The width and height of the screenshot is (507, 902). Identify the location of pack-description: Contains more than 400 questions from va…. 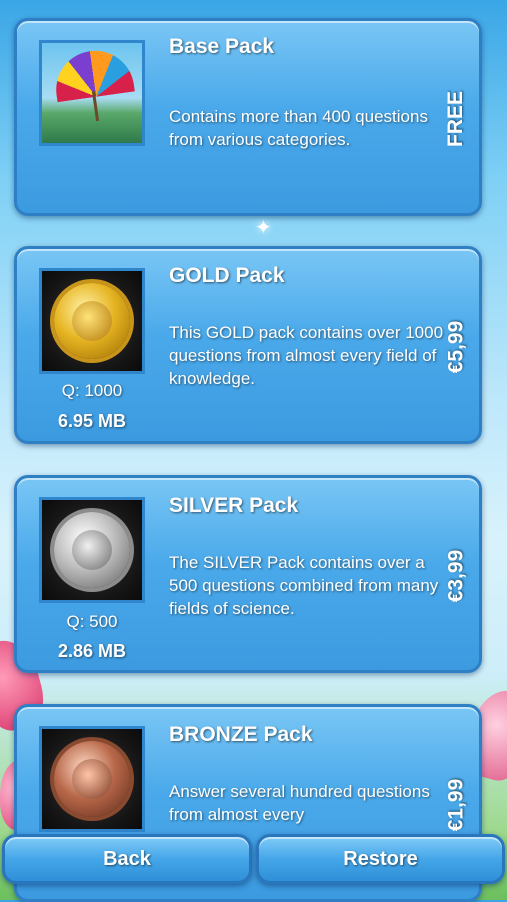
(298, 128).